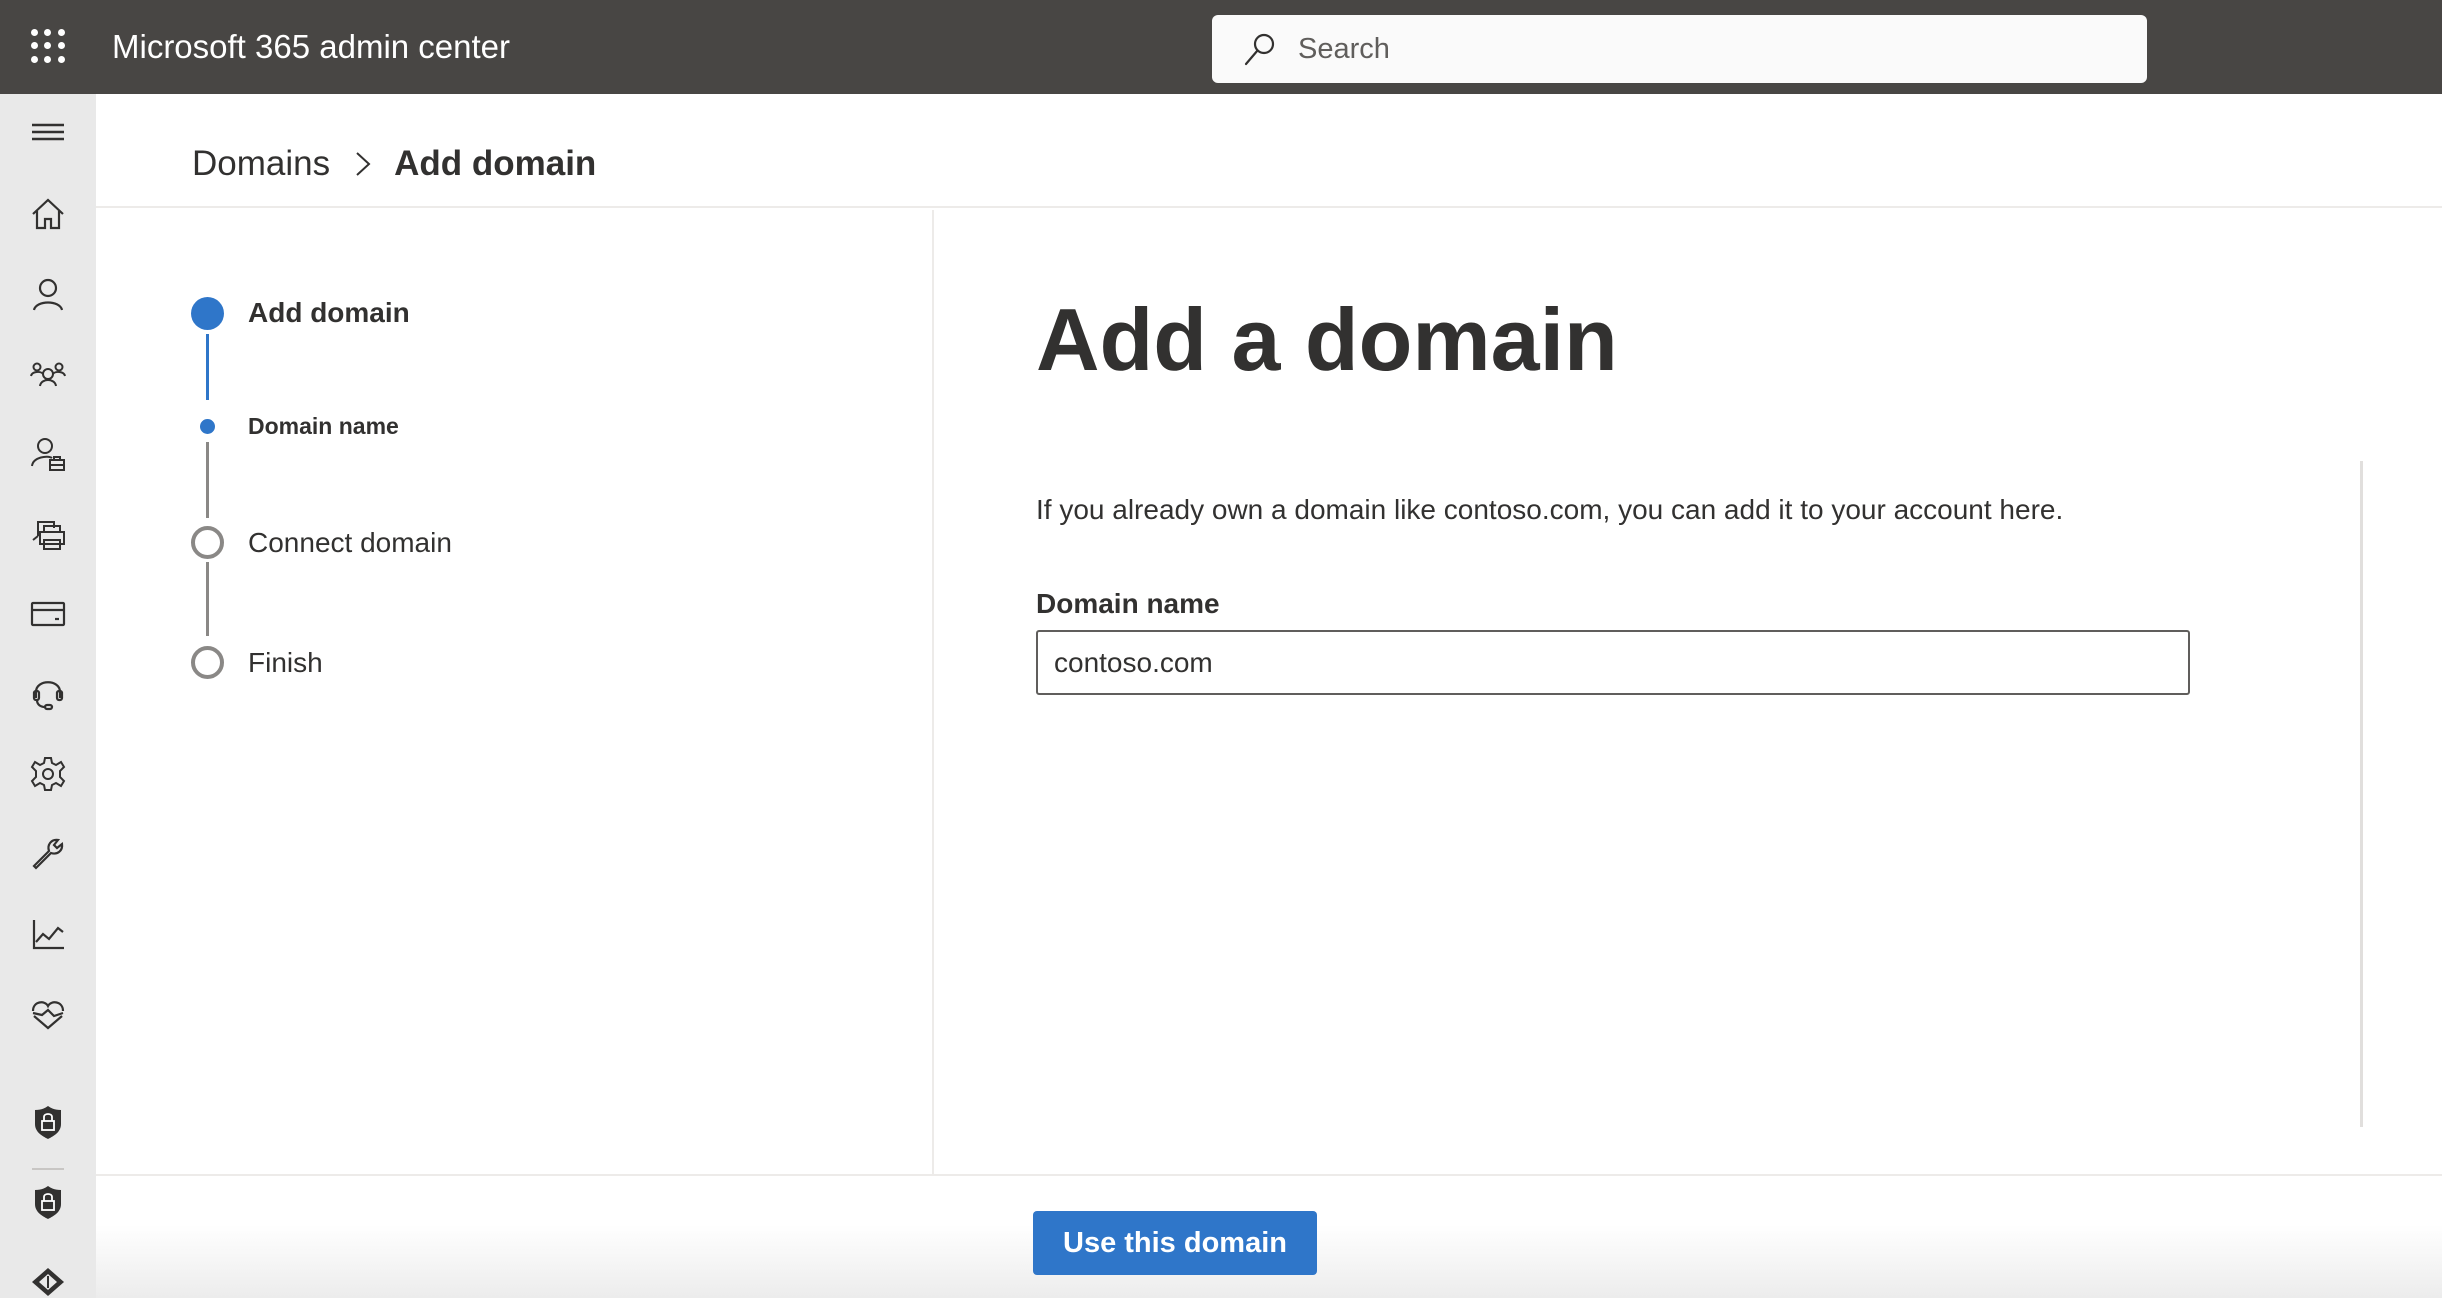  Describe the element at coordinates (48, 294) in the screenshot. I see `user-icon` at that location.